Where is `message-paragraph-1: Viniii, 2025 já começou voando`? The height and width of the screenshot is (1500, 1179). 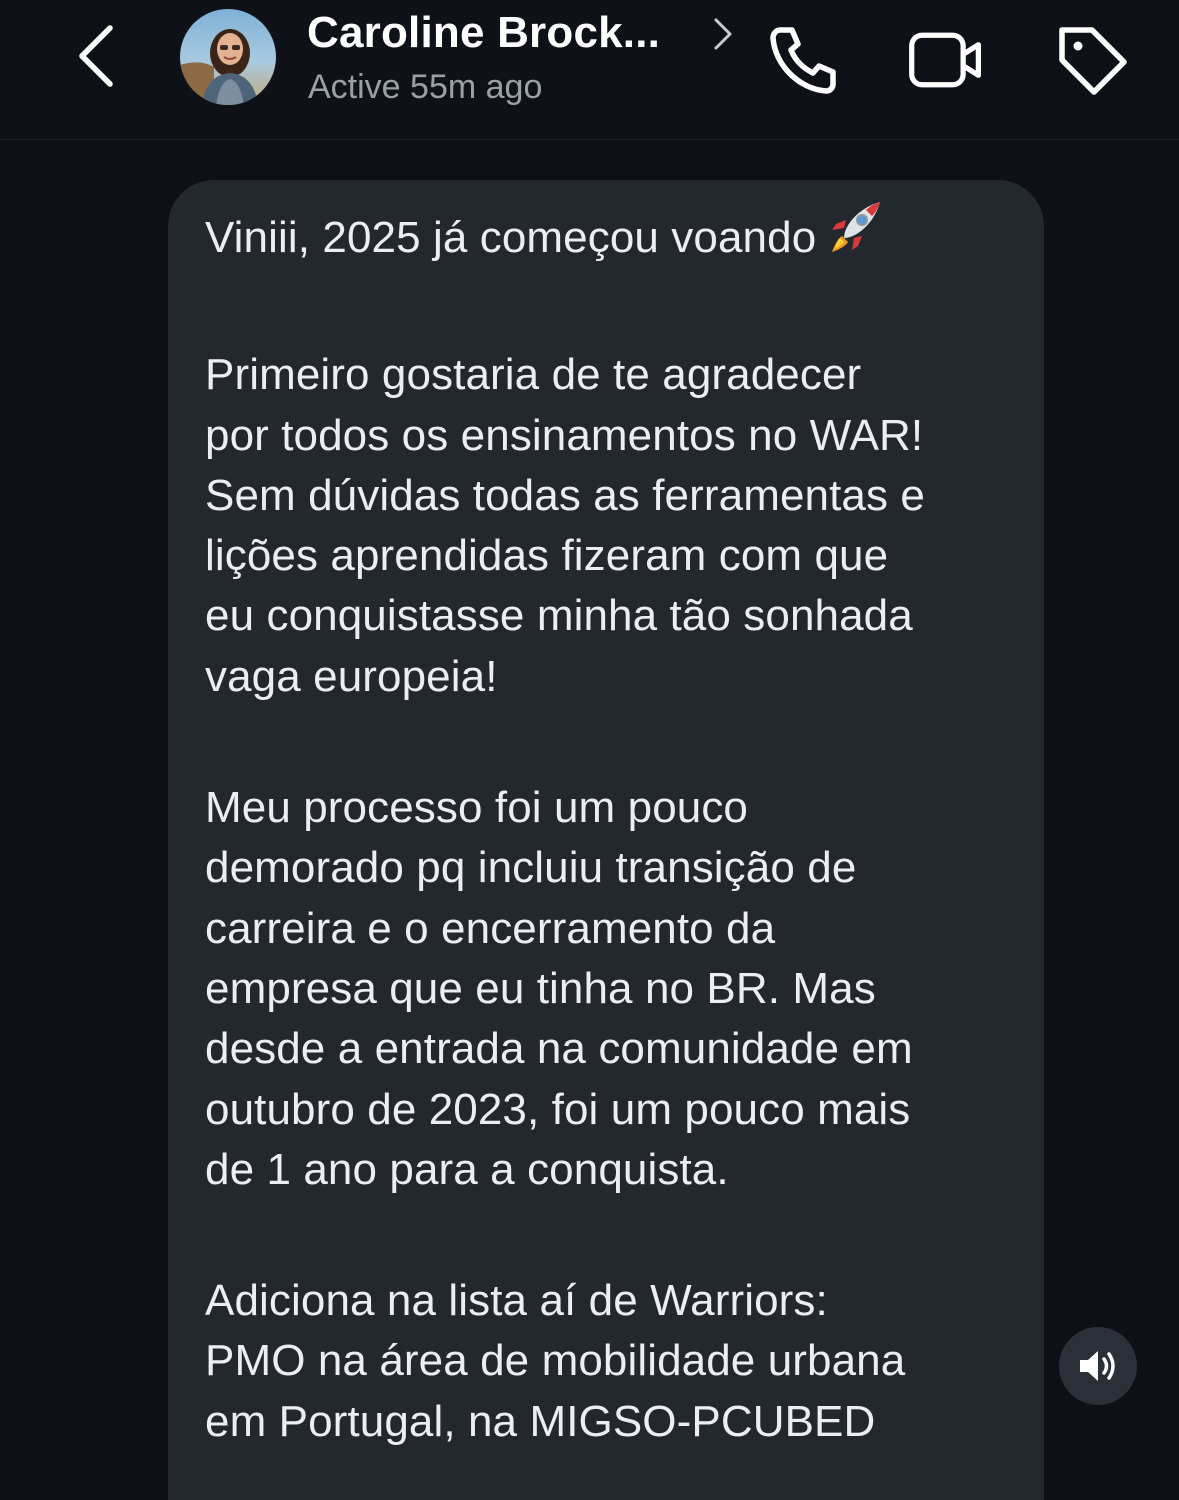 message-paragraph-1: Viniii, 2025 já começou voando is located at coordinates (609, 238).